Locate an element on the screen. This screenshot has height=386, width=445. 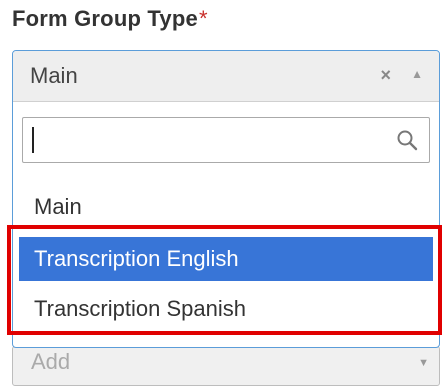
option-main: Main is located at coordinates (226, 207).